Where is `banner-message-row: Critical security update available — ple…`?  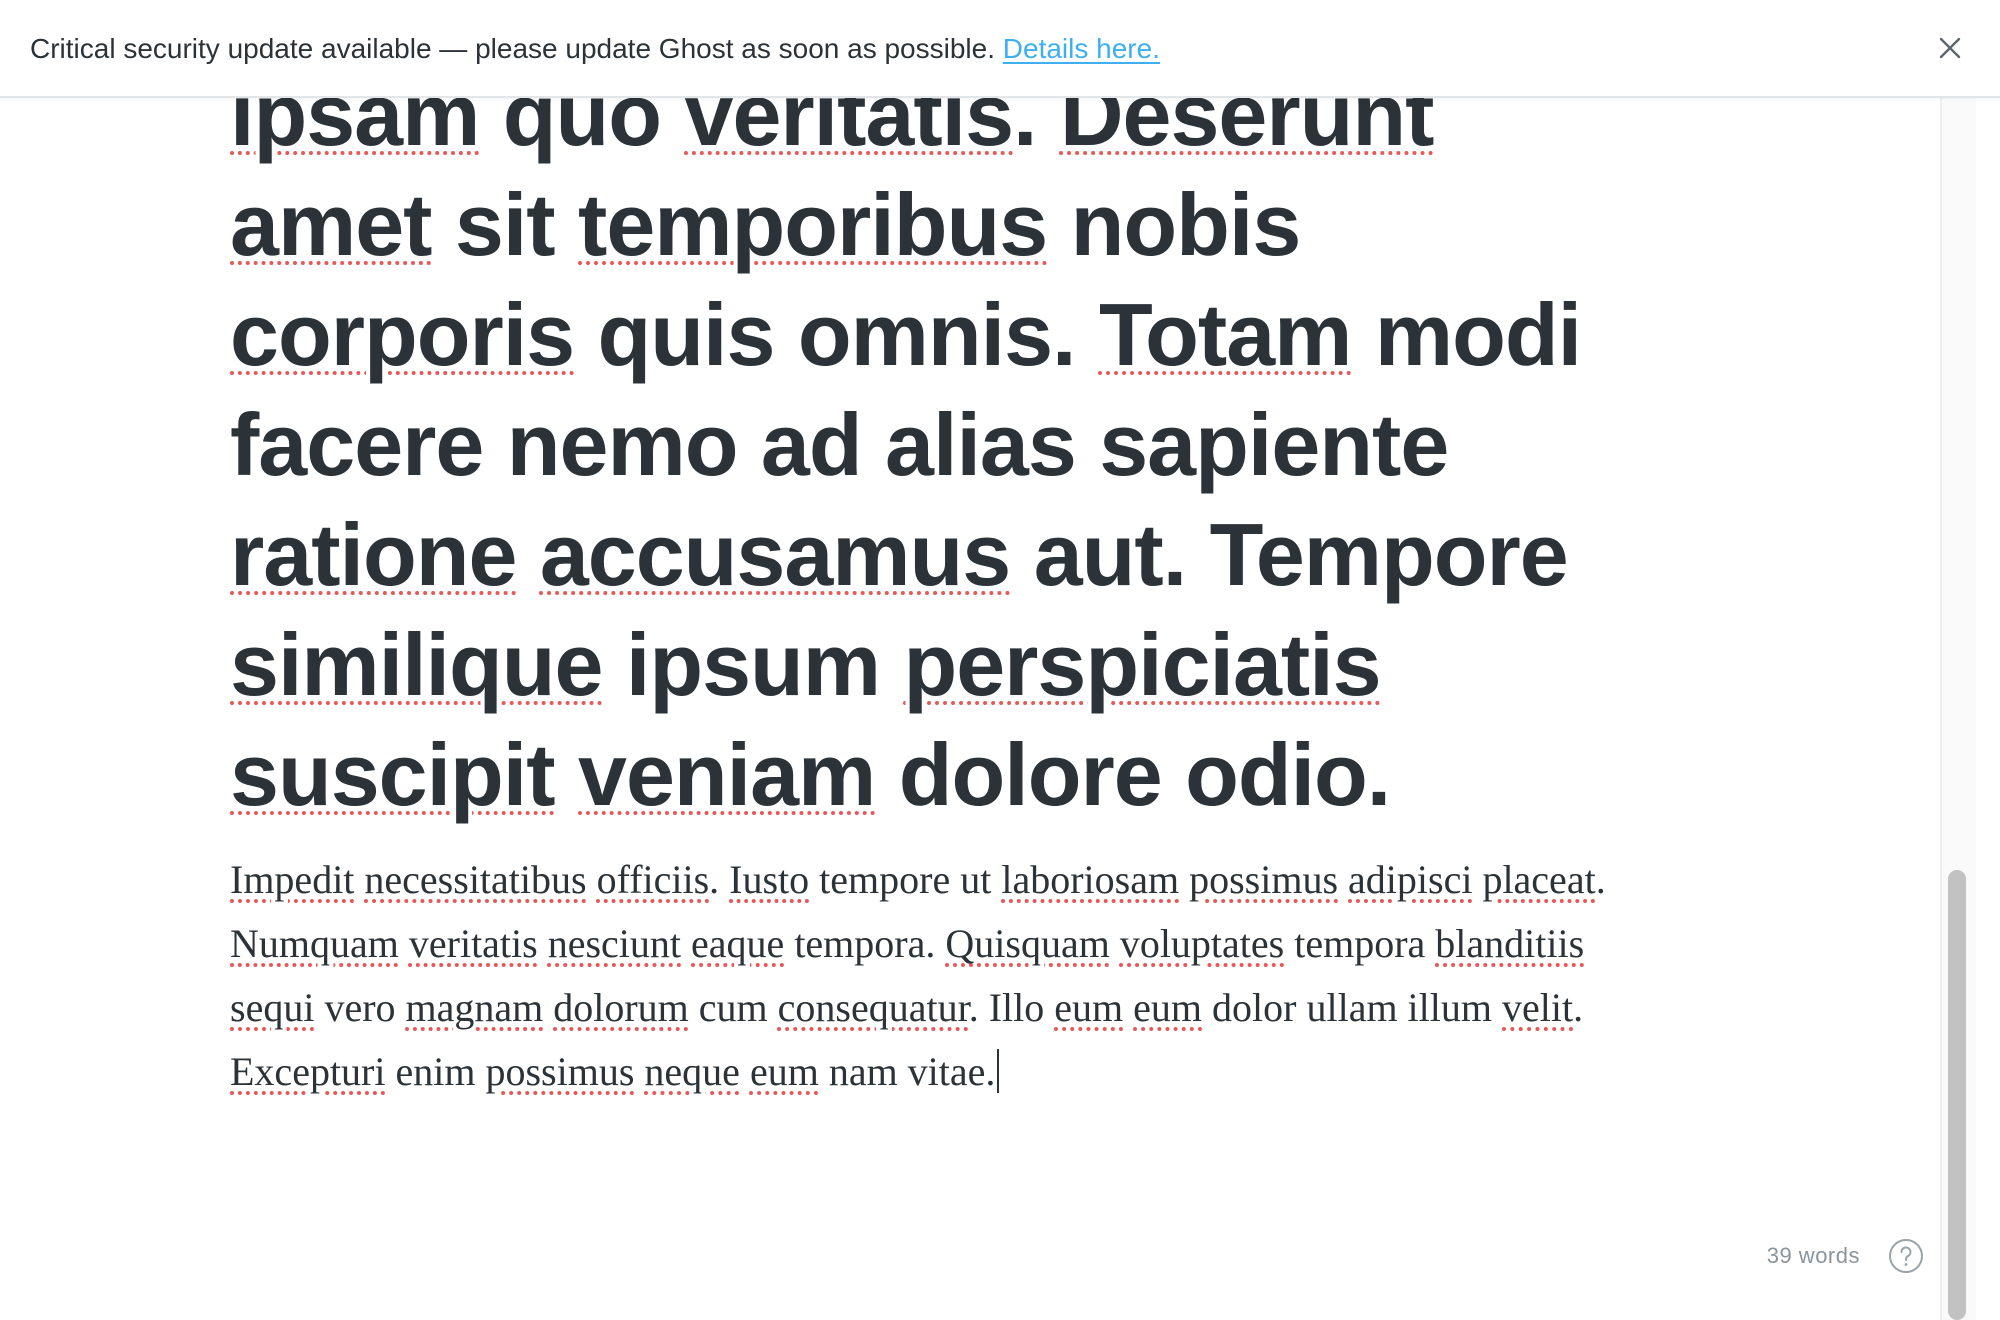
banner-message-row: Critical security update available — ple… is located at coordinates (595, 49).